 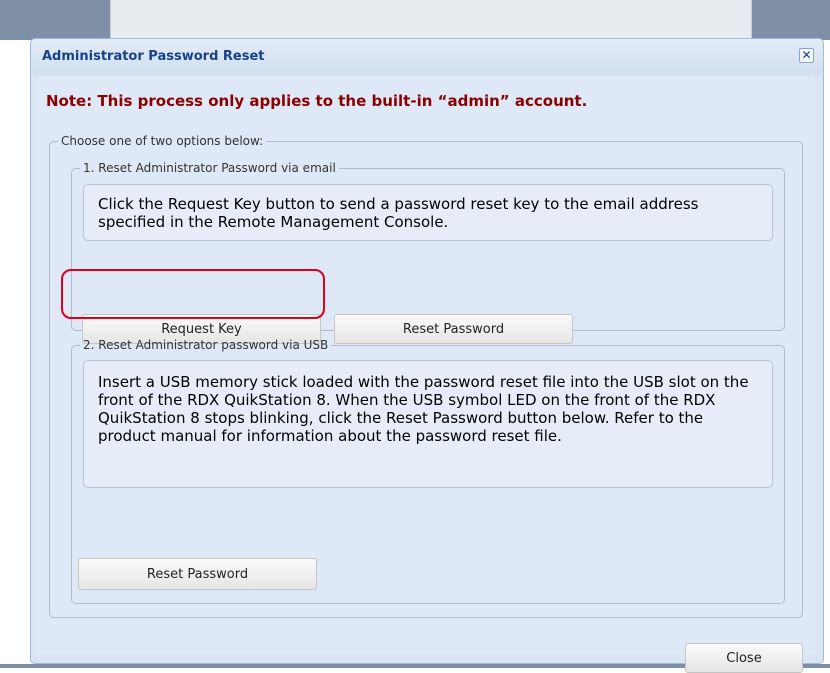 What do you see at coordinates (744, 658) in the screenshot?
I see `close-button: Close` at bounding box center [744, 658].